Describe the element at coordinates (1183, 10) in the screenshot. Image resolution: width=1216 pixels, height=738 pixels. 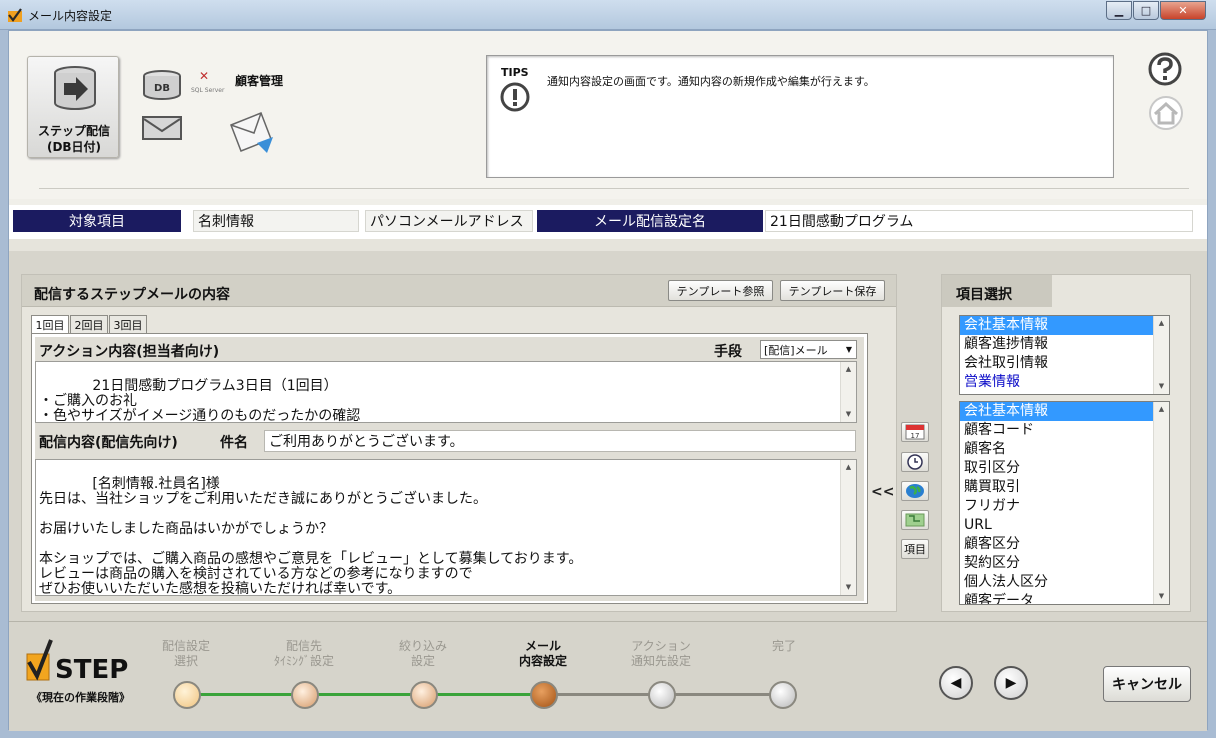
I see `close-button: ✕` at that location.